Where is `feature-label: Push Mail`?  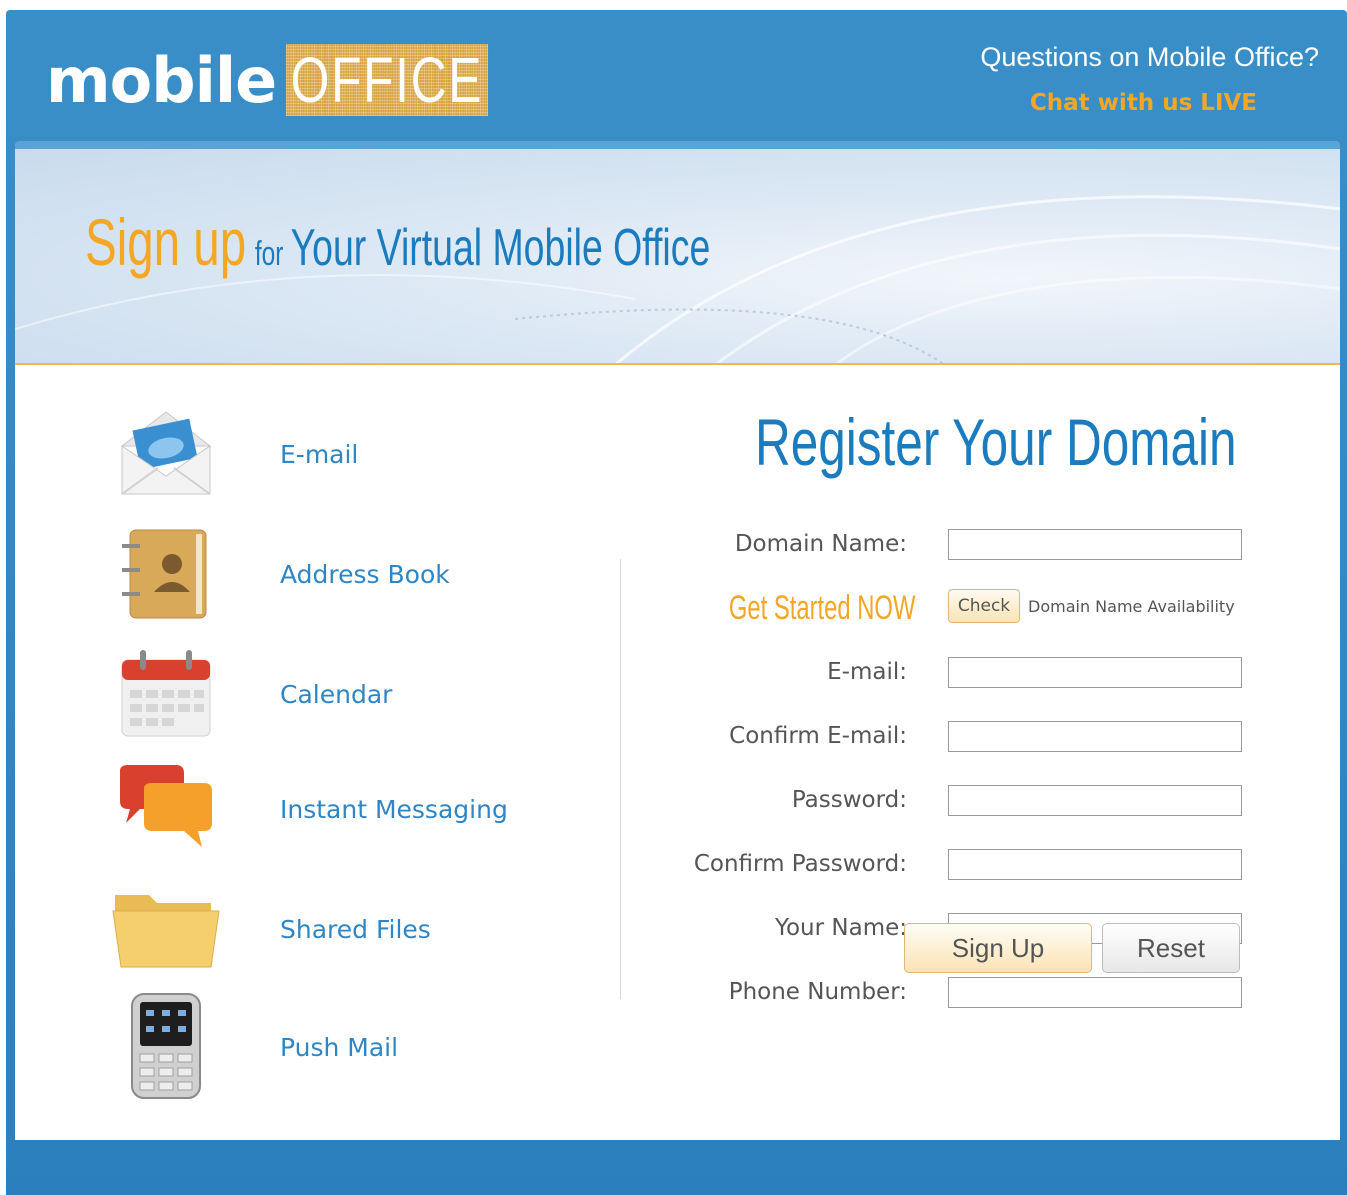
feature-label: Push Mail is located at coordinates (339, 1047).